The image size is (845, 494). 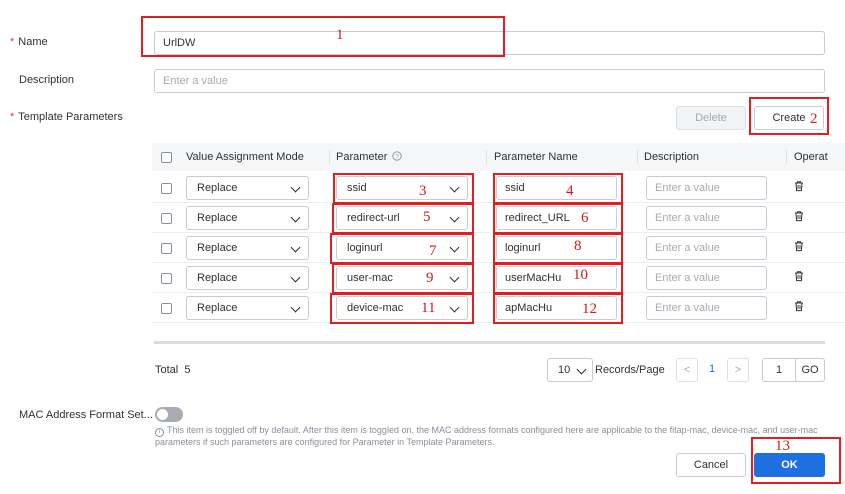 What do you see at coordinates (66, 117) in the screenshot?
I see `template-params-label: * Template Parameters` at bounding box center [66, 117].